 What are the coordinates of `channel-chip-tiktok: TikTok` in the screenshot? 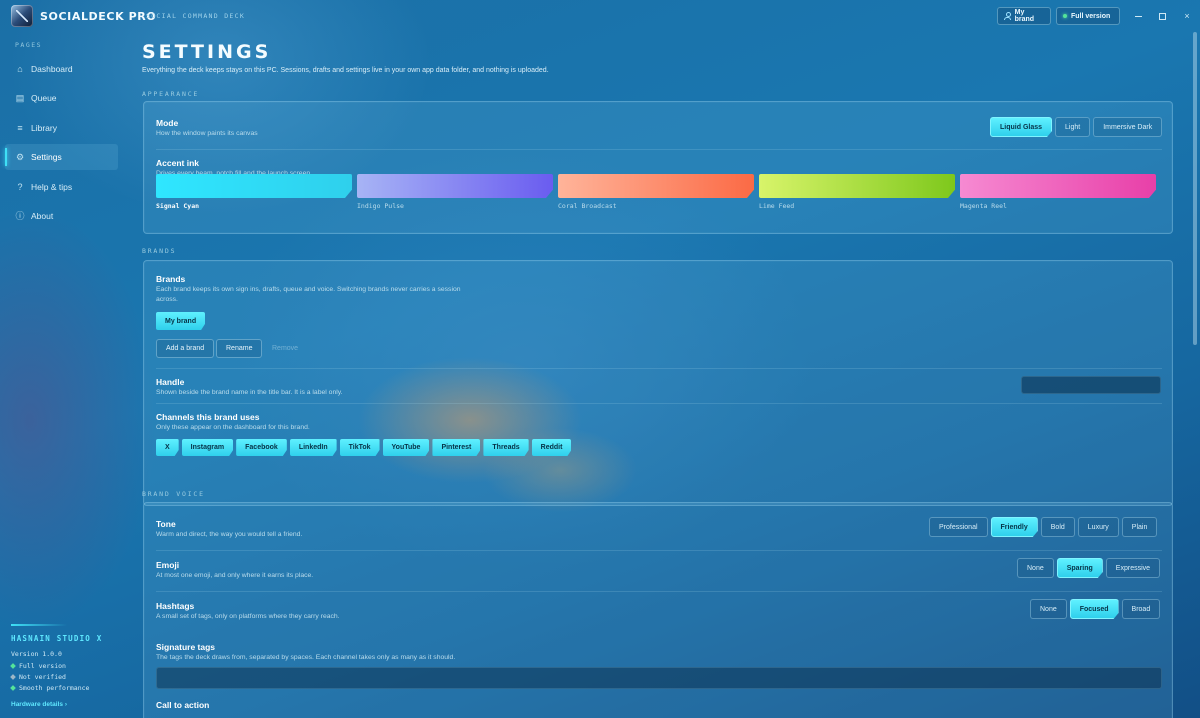 It's located at (360, 447).